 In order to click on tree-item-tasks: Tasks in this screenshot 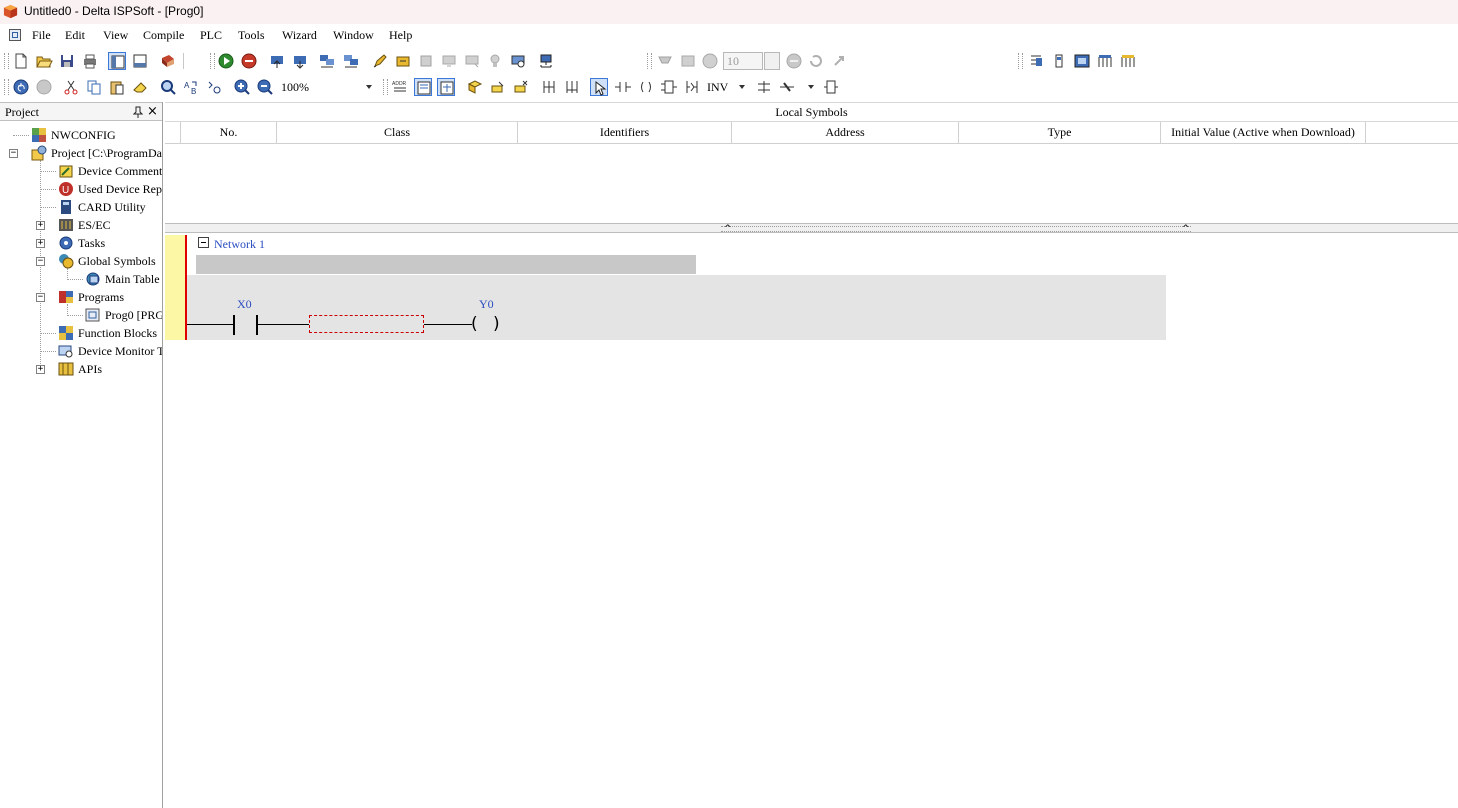, I will do `click(110, 243)`.